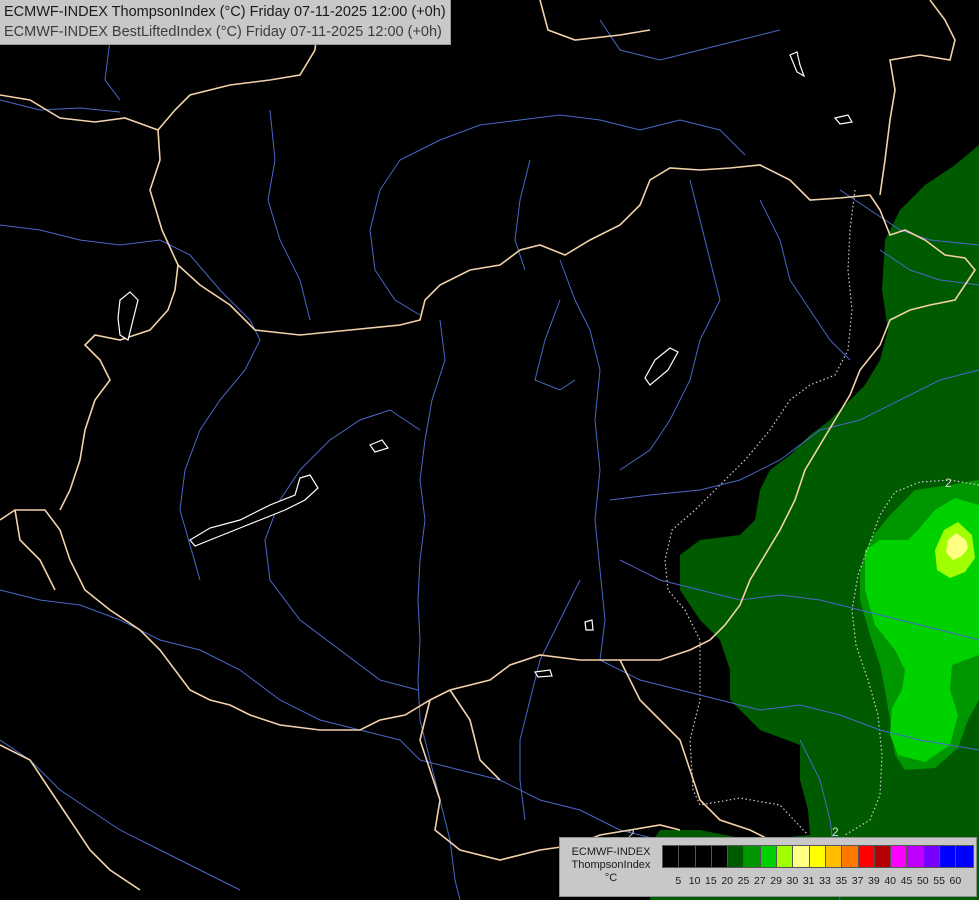 The height and width of the screenshot is (900, 979). Describe the element at coordinates (589, 625) in the screenshot. I see `lake-small-s` at that location.